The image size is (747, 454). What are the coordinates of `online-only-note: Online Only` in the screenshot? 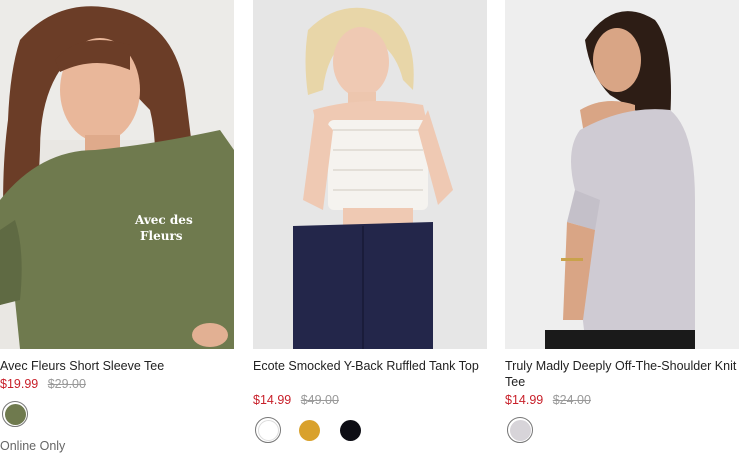 It's located at (33, 446).